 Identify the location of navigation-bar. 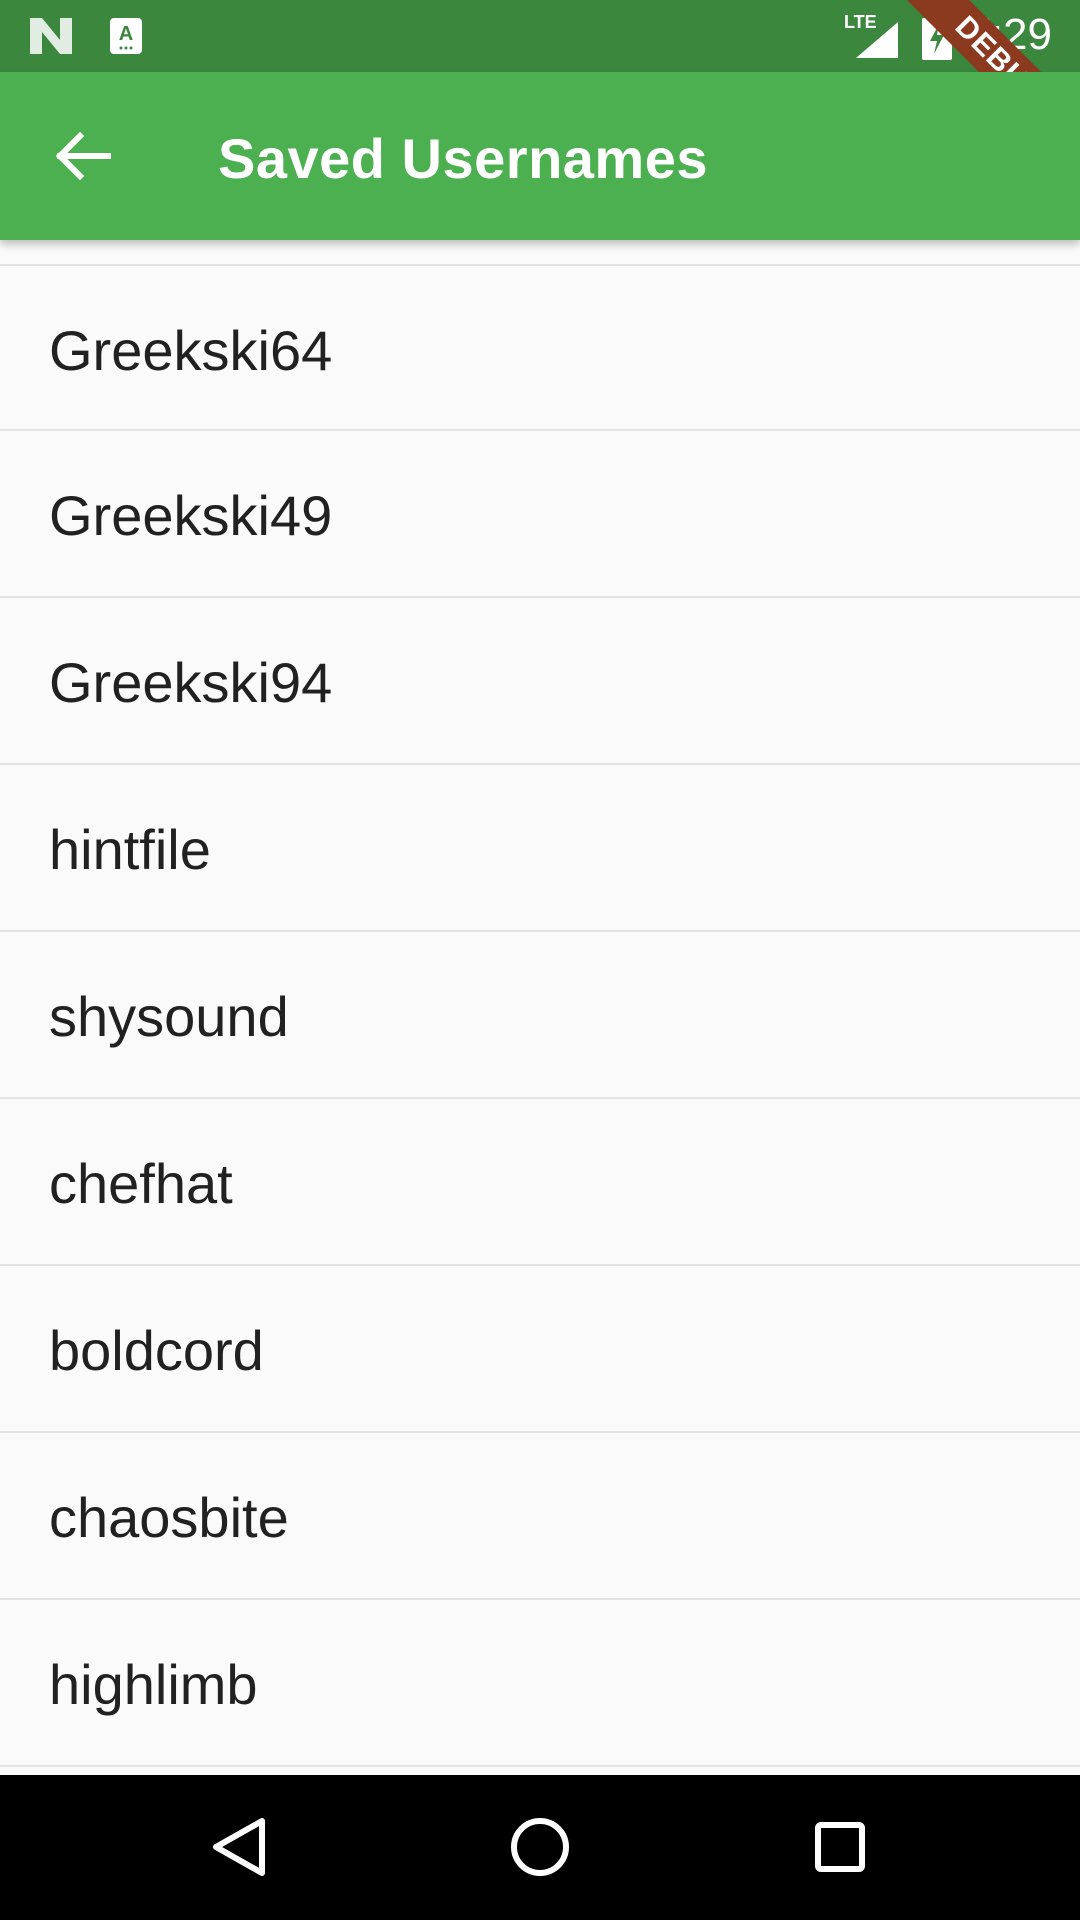
(540, 1847).